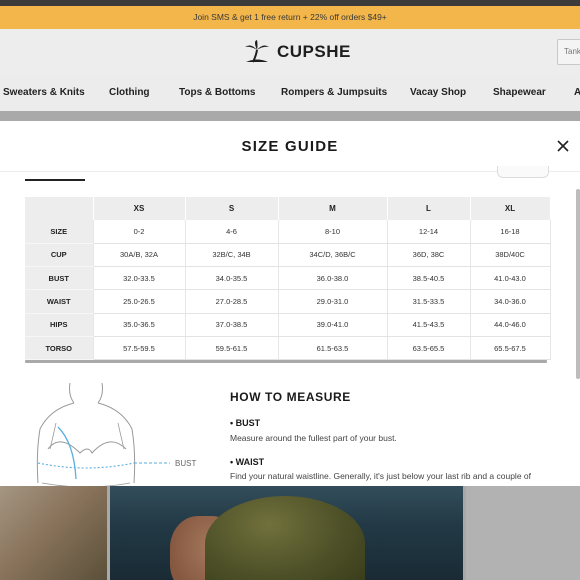 The height and width of the screenshot is (580, 580). What do you see at coordinates (232, 278) in the screenshot?
I see `table-cell: 34.0-35.5` at bounding box center [232, 278].